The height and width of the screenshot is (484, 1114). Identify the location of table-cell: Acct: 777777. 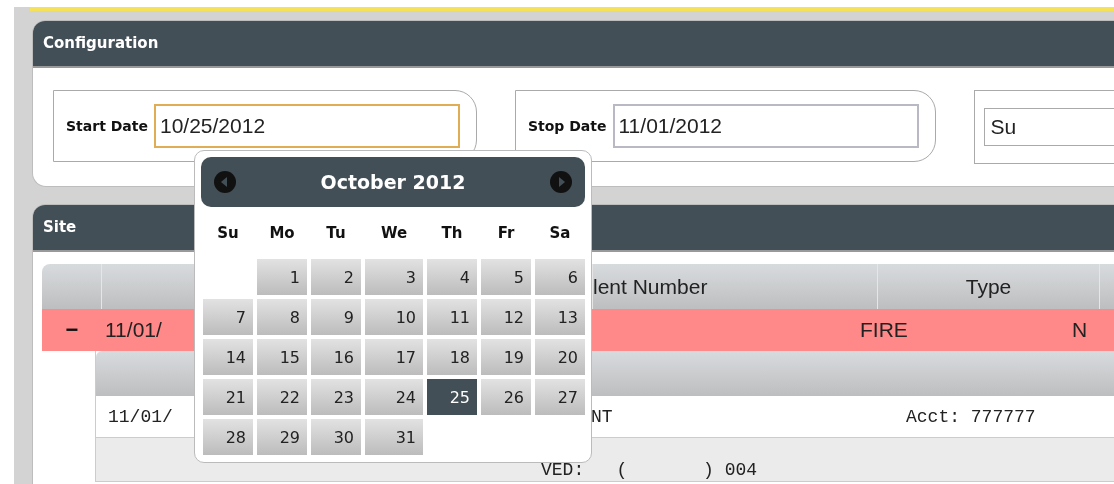
(971, 416).